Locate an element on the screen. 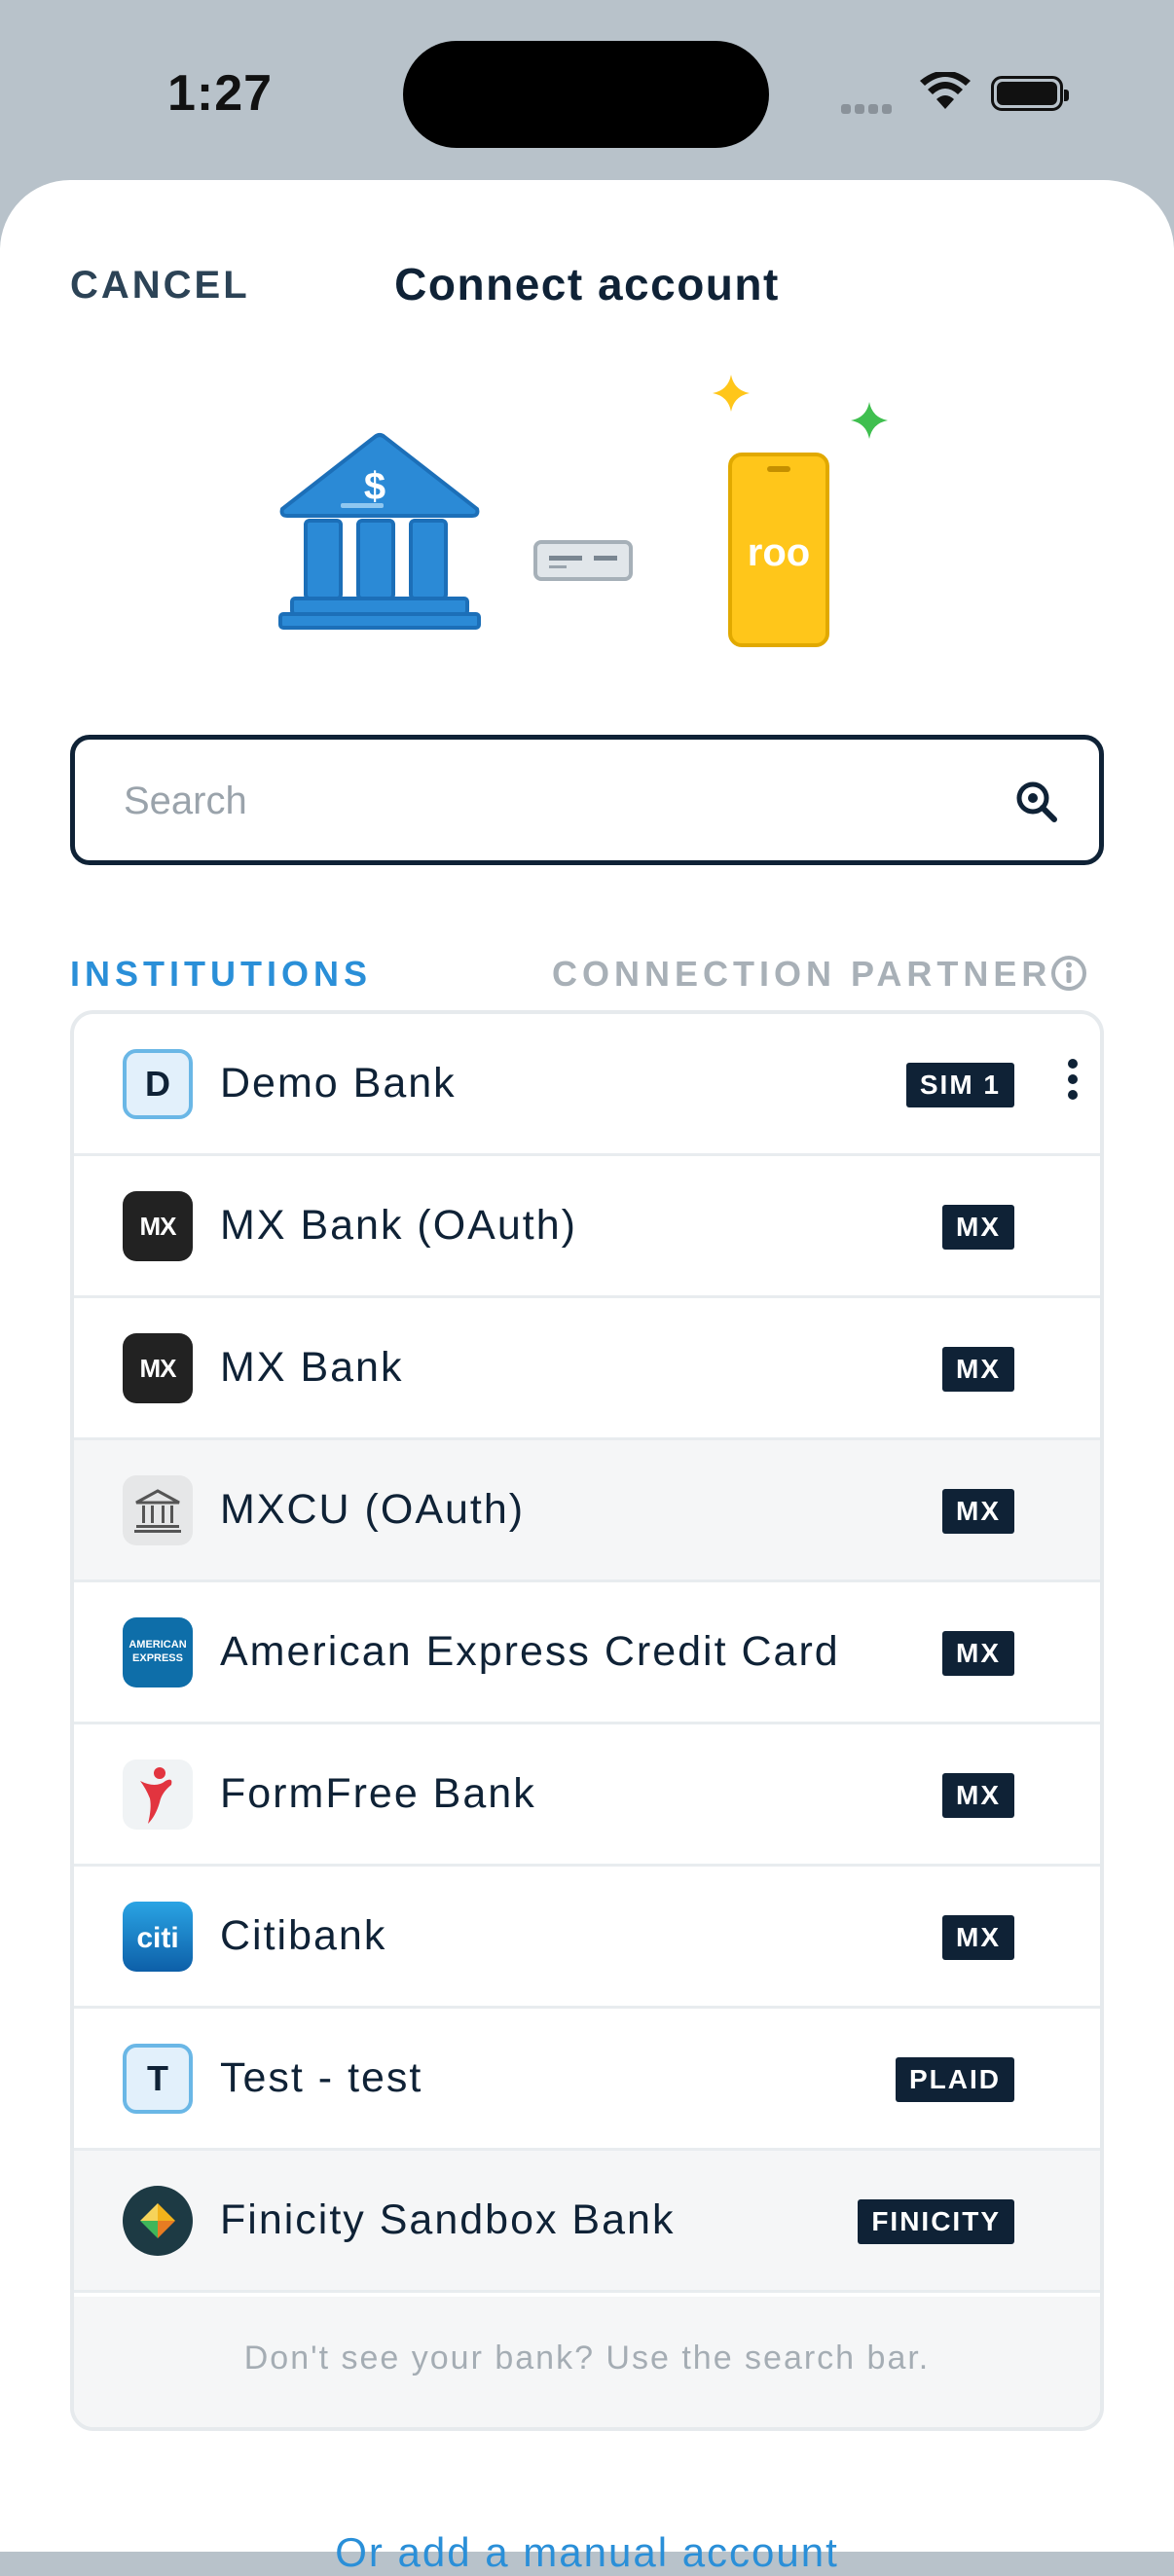  institution-name: FormFree Bank is located at coordinates (378, 1793).